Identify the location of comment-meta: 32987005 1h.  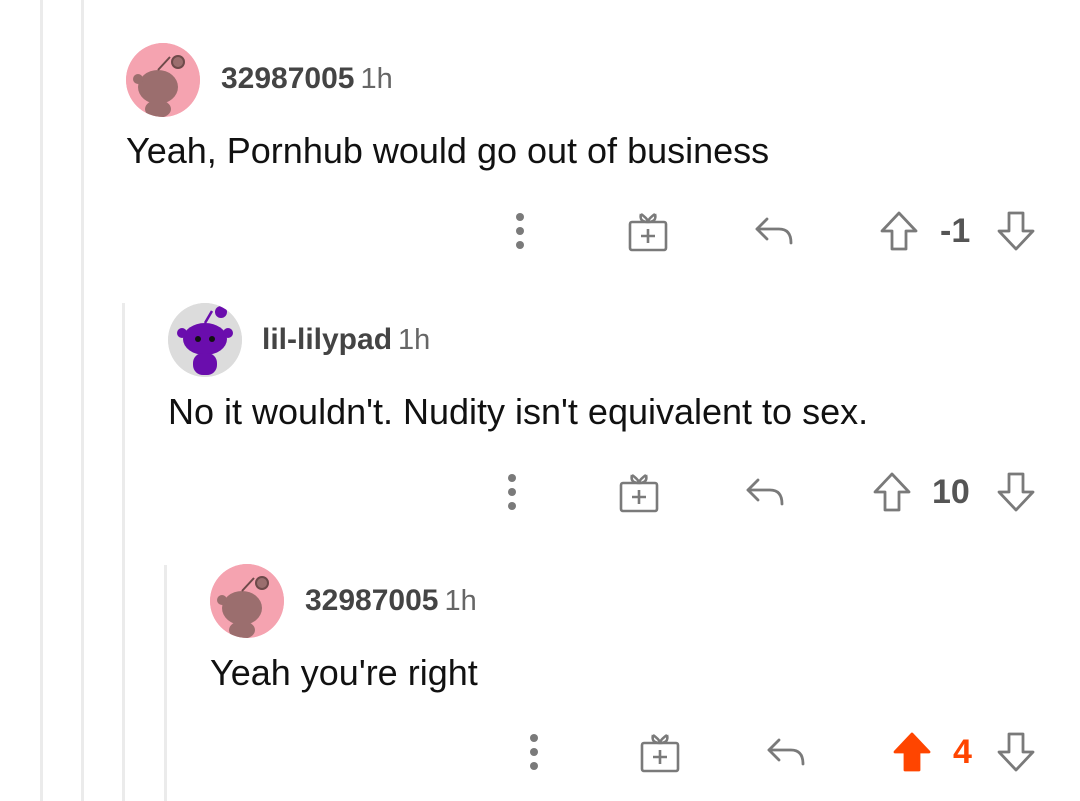
(391, 601).